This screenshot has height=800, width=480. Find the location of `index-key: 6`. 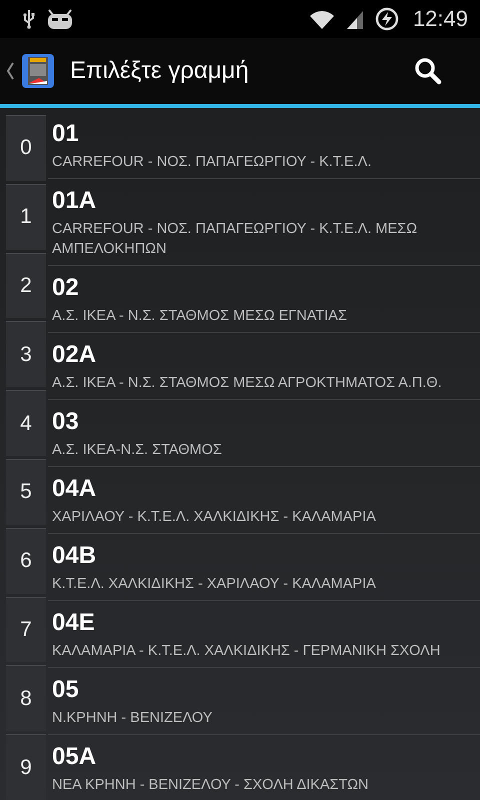

index-key: 6 is located at coordinates (26, 561).